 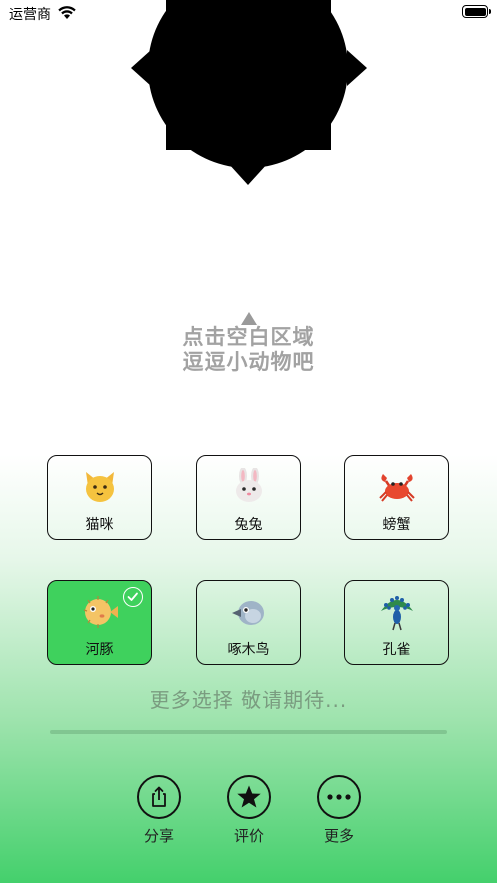 I want to click on animal-card-crab: 螃蟹, so click(x=396, y=497).